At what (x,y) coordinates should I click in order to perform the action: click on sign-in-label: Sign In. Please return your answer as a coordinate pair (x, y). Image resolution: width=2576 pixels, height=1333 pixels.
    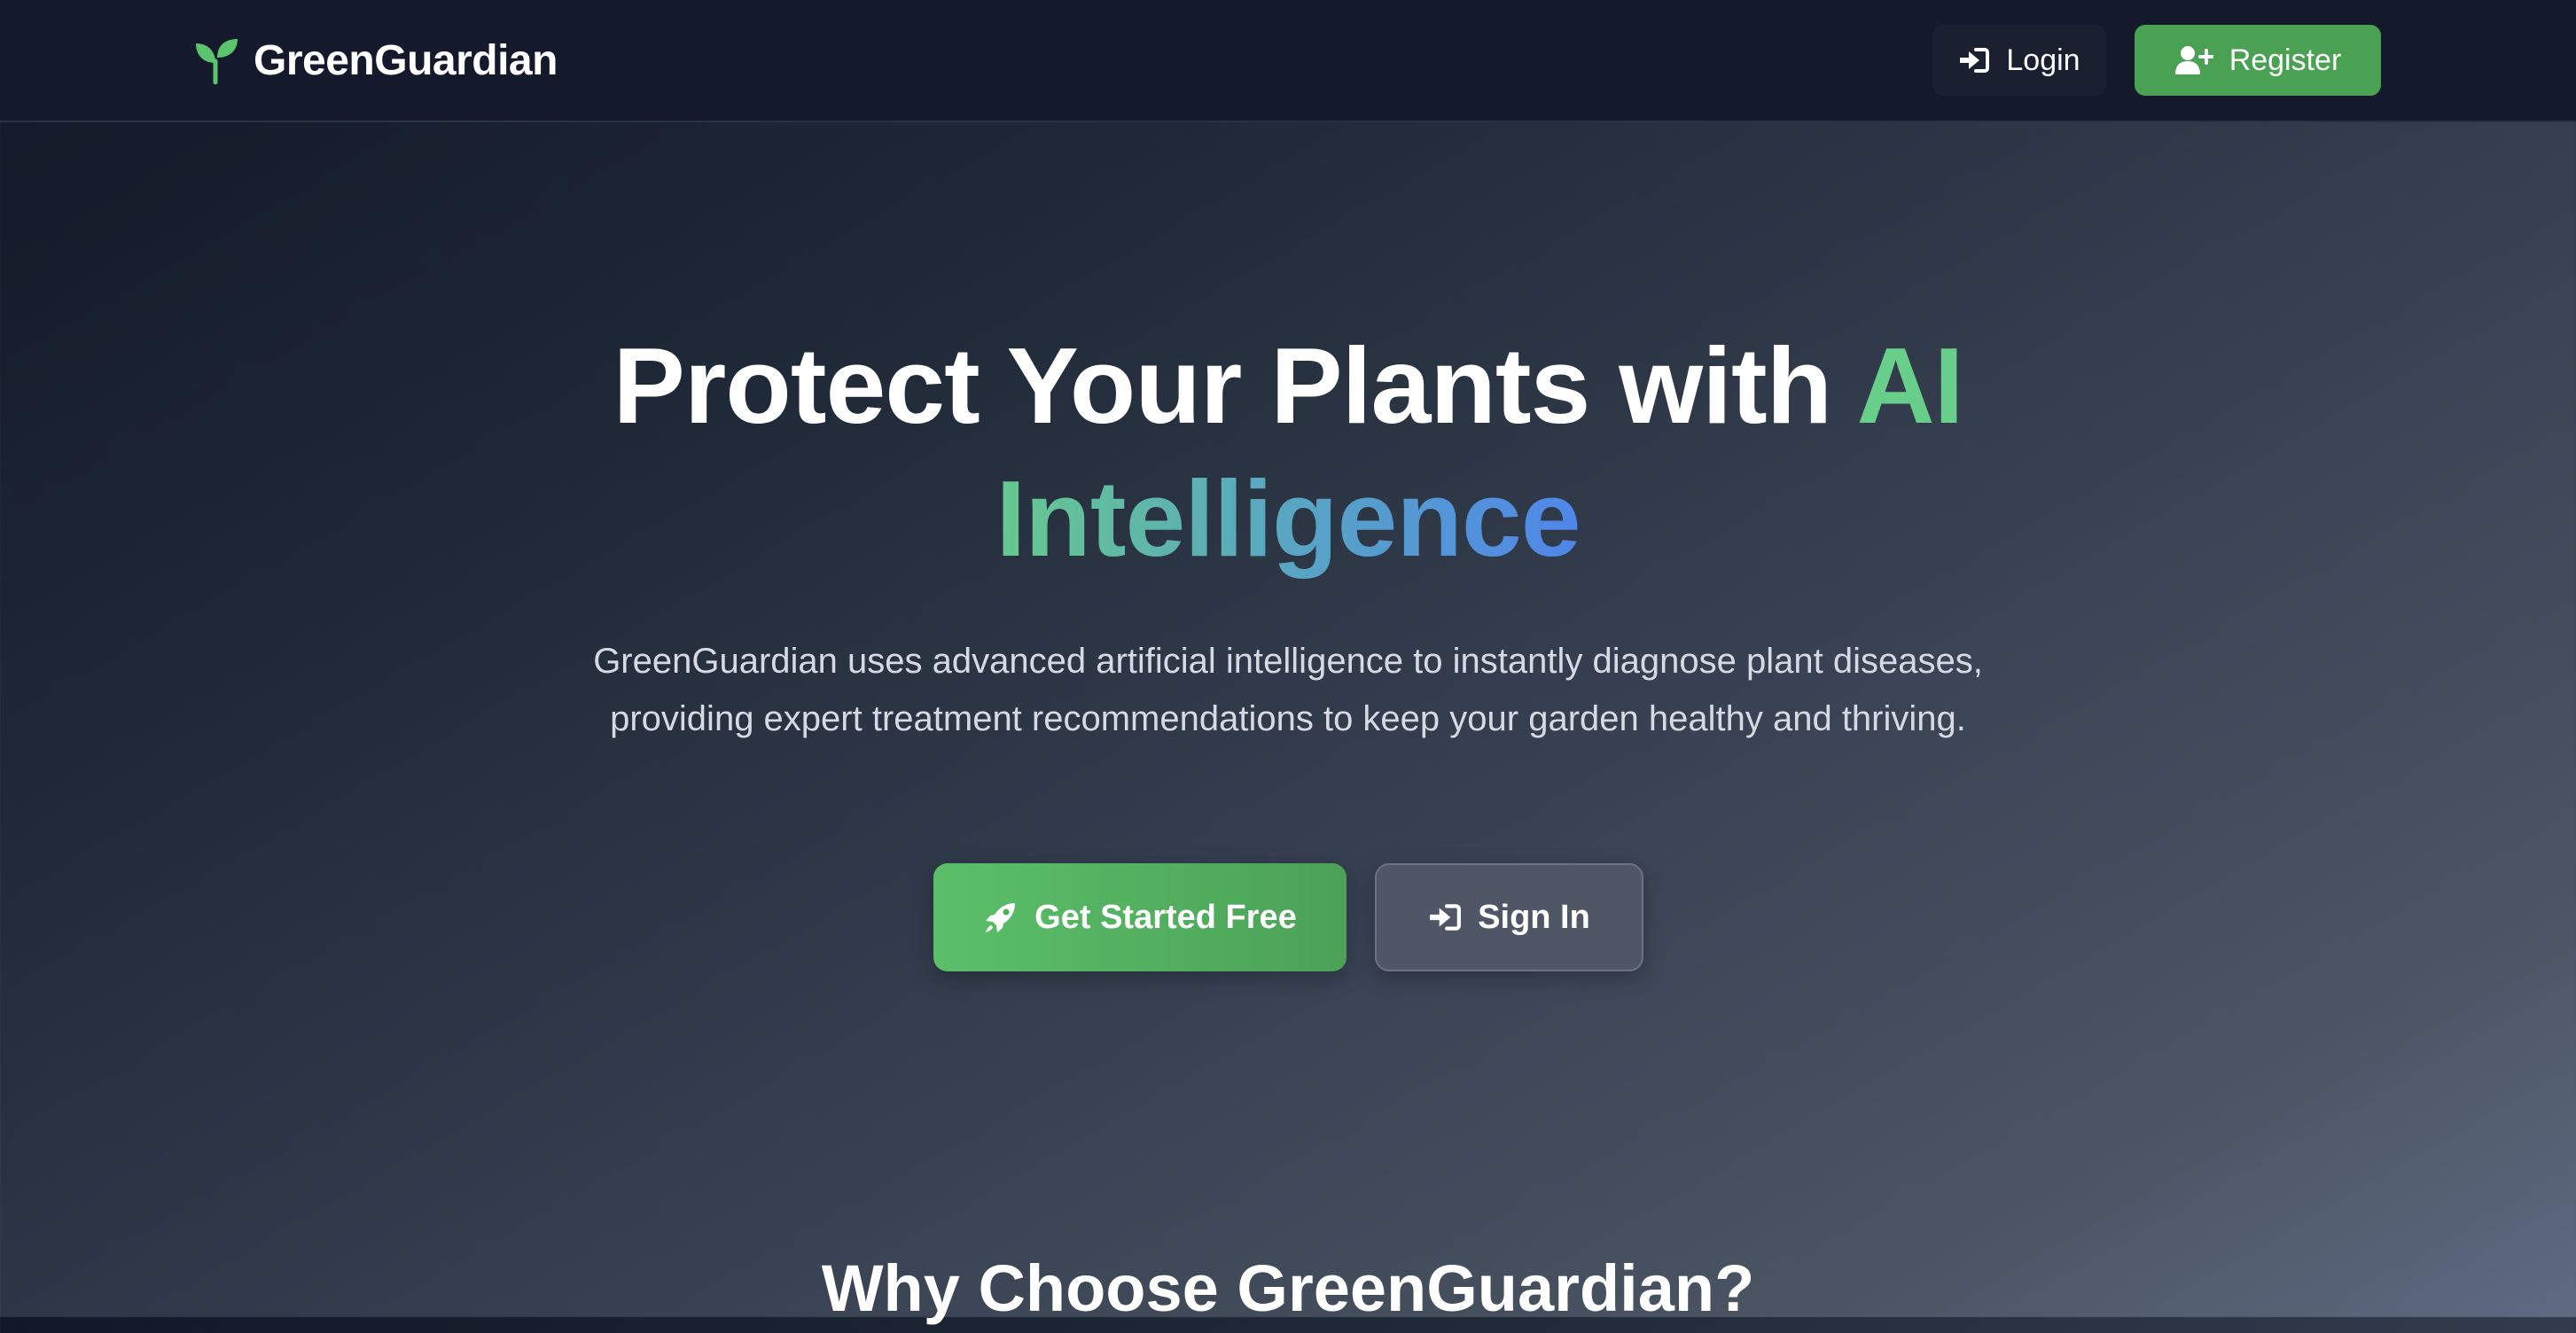
    Looking at the image, I should click on (1534, 917).